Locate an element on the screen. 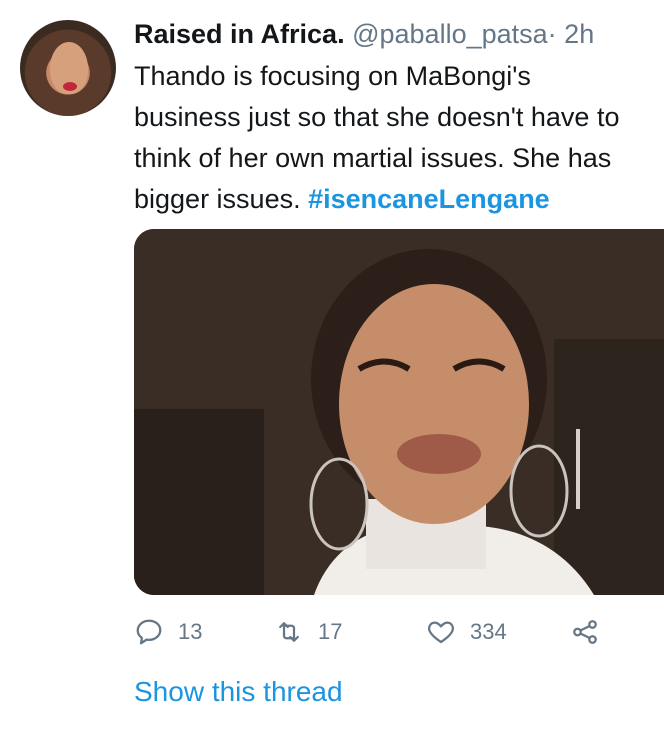 Image resolution: width=664 pixels, height=732 pixels. tweet-time: 2h is located at coordinates (579, 34).